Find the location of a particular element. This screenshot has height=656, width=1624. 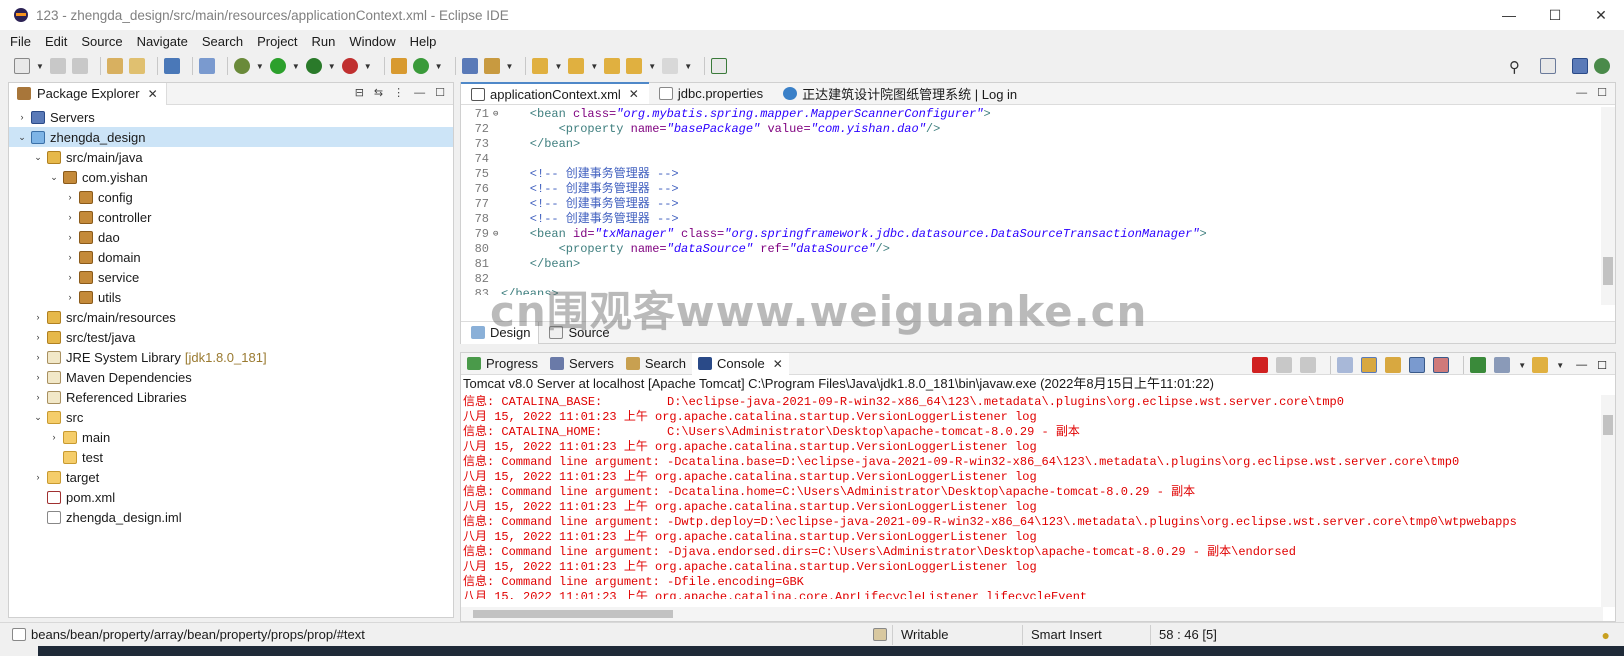

remove-launch-icon is located at coordinates (1284, 365).